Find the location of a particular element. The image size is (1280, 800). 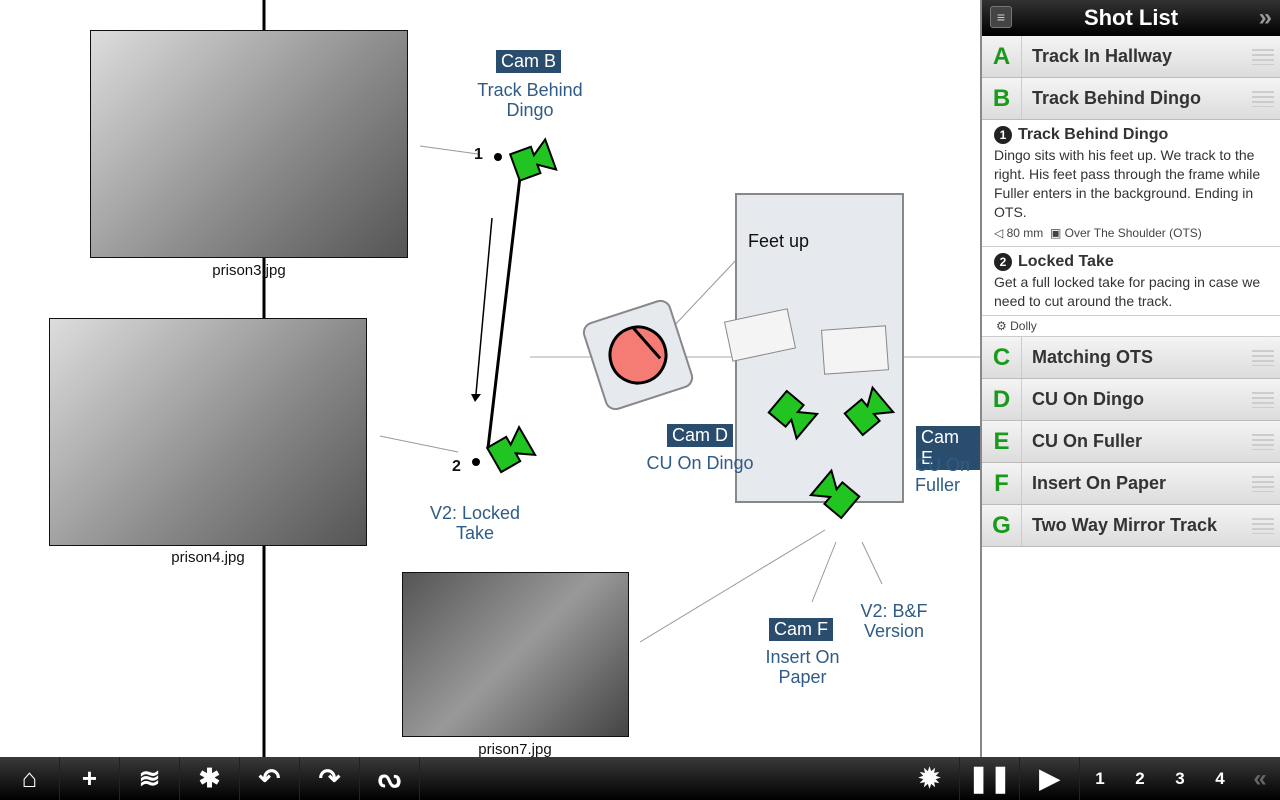

redo-icon: ↷ is located at coordinates (330, 778).